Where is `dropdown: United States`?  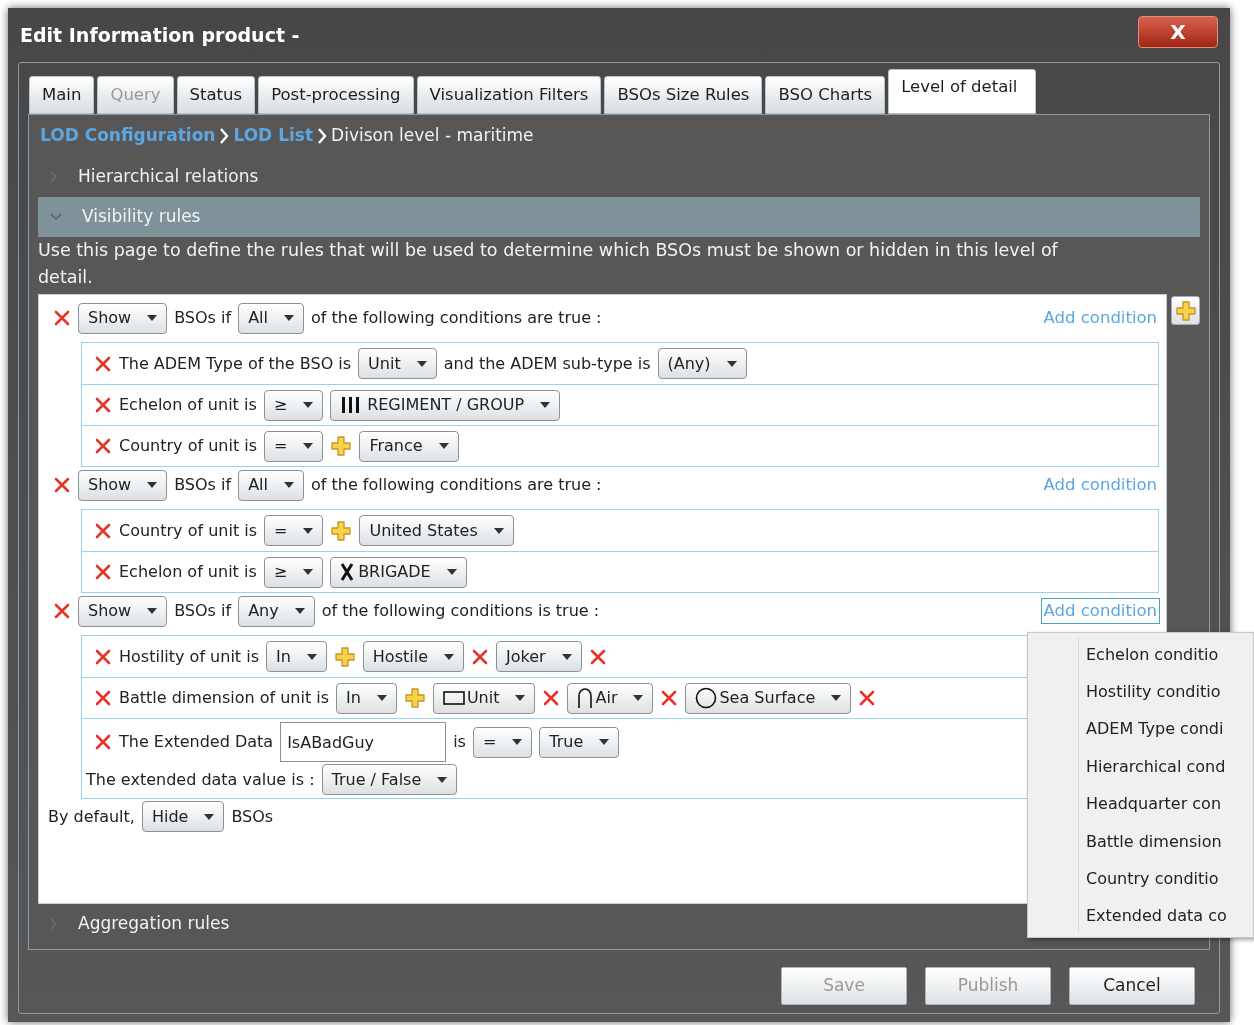
dropdown: United States is located at coordinates (436, 530).